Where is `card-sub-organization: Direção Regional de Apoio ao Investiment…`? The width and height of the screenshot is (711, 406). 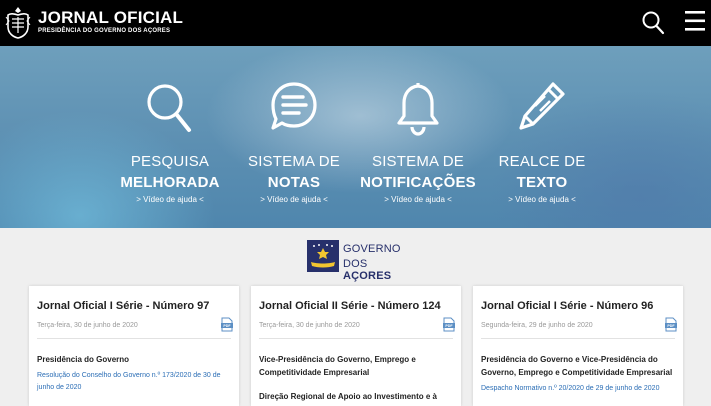
card-sub-organization: Direção Regional de Apoio ao Investiment… is located at coordinates (348, 396).